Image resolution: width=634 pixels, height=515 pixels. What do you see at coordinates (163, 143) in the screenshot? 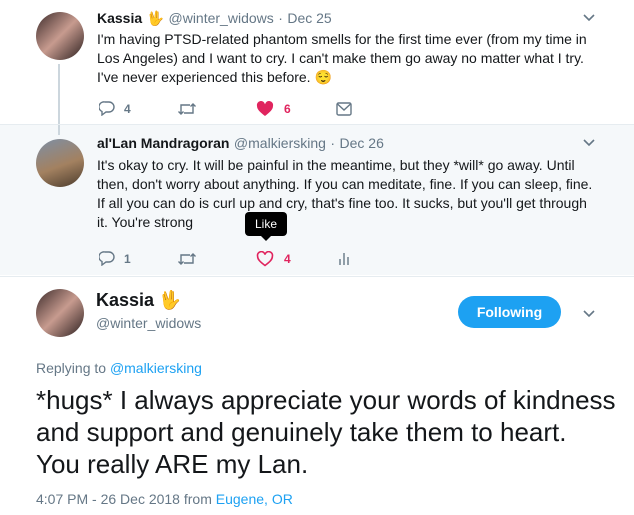
I see `author-name: al'Lan Mandragoran` at bounding box center [163, 143].